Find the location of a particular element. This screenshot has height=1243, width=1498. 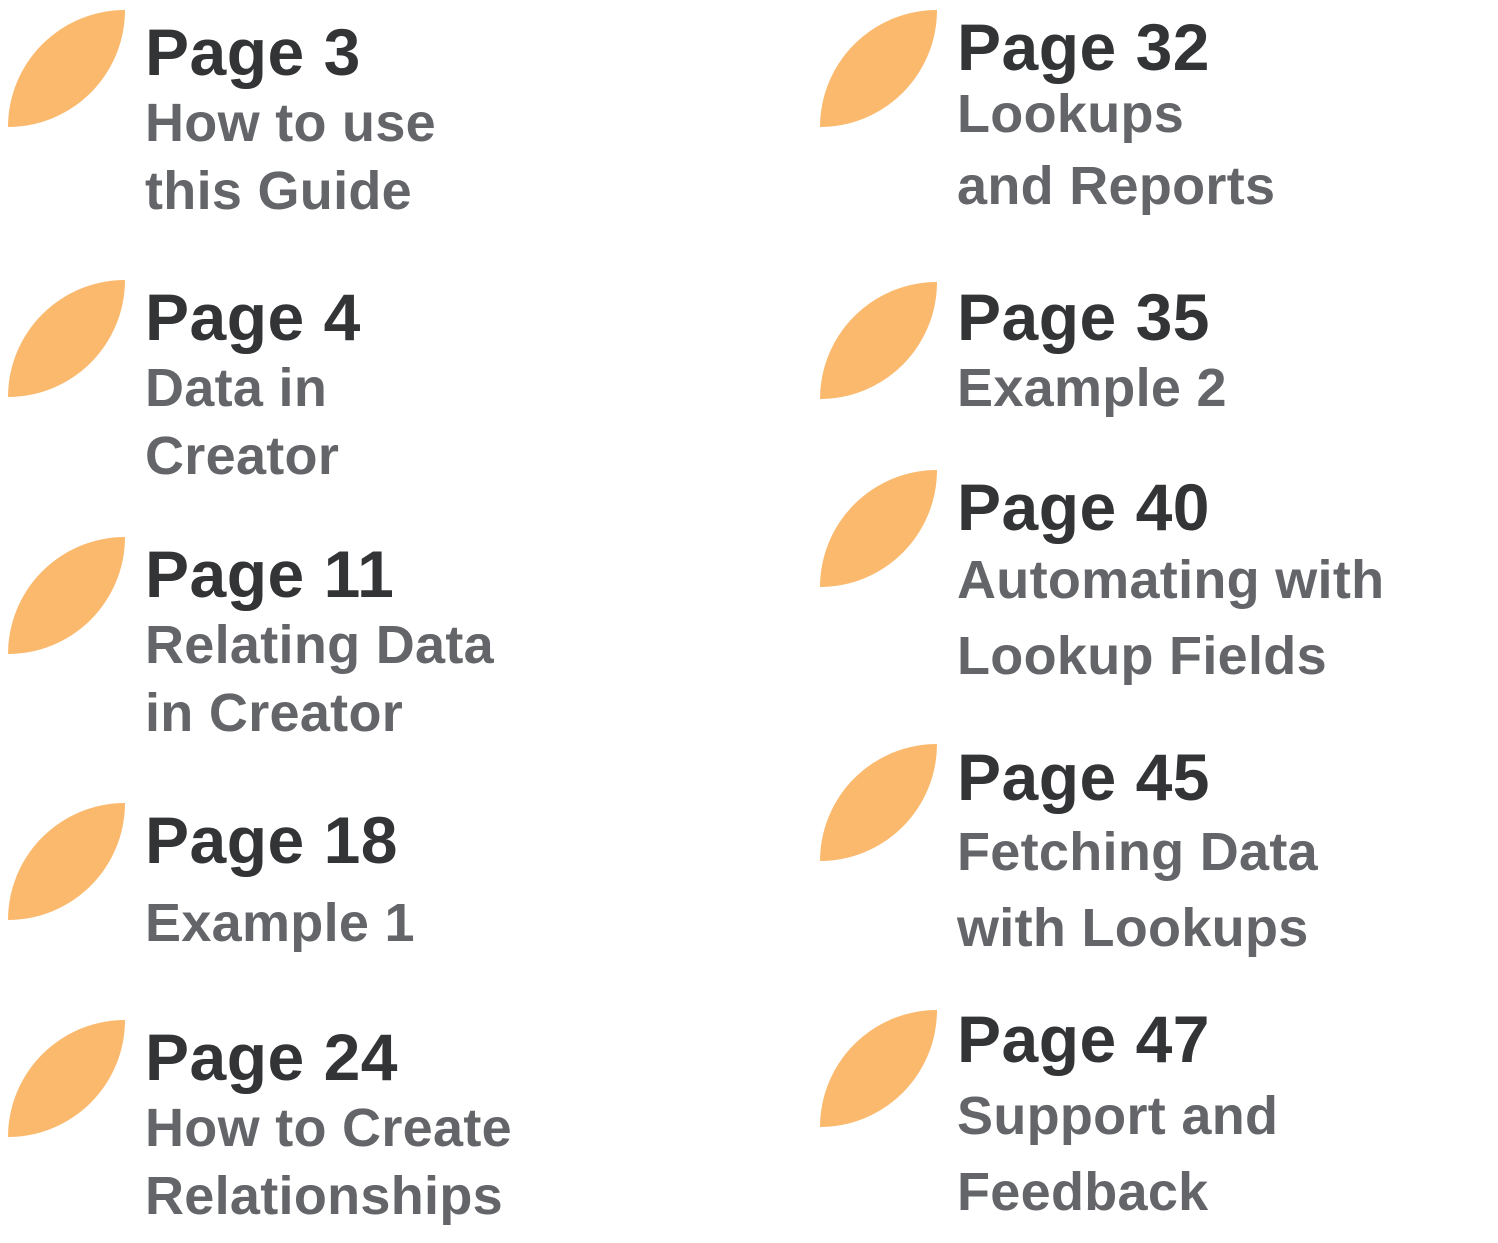

toc-title-line: Example 2 is located at coordinates (1092, 388).